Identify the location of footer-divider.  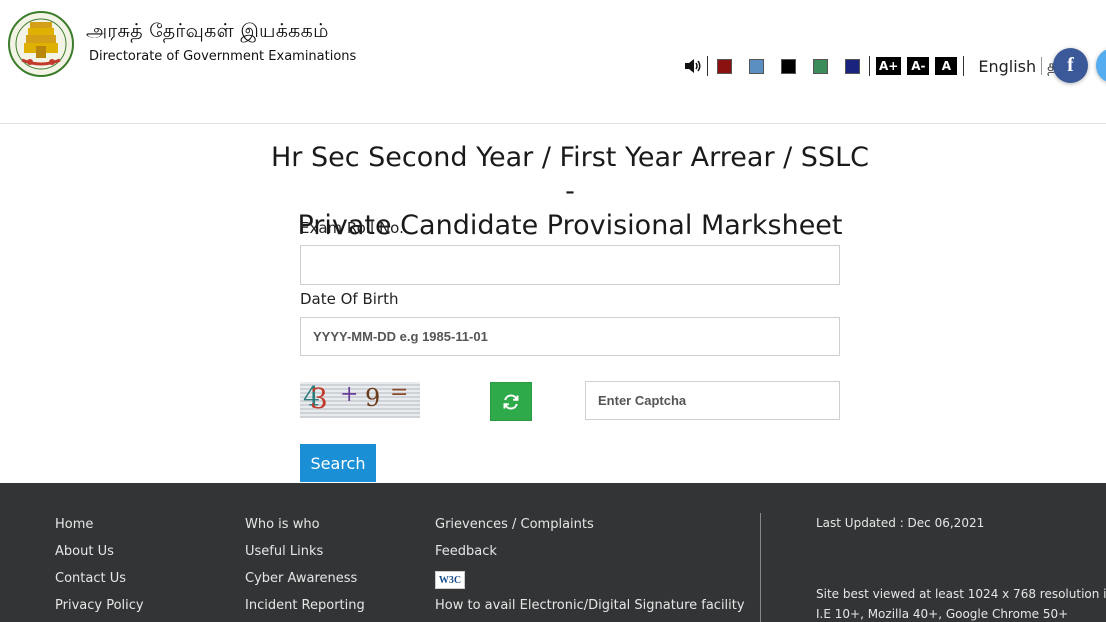
(760, 567).